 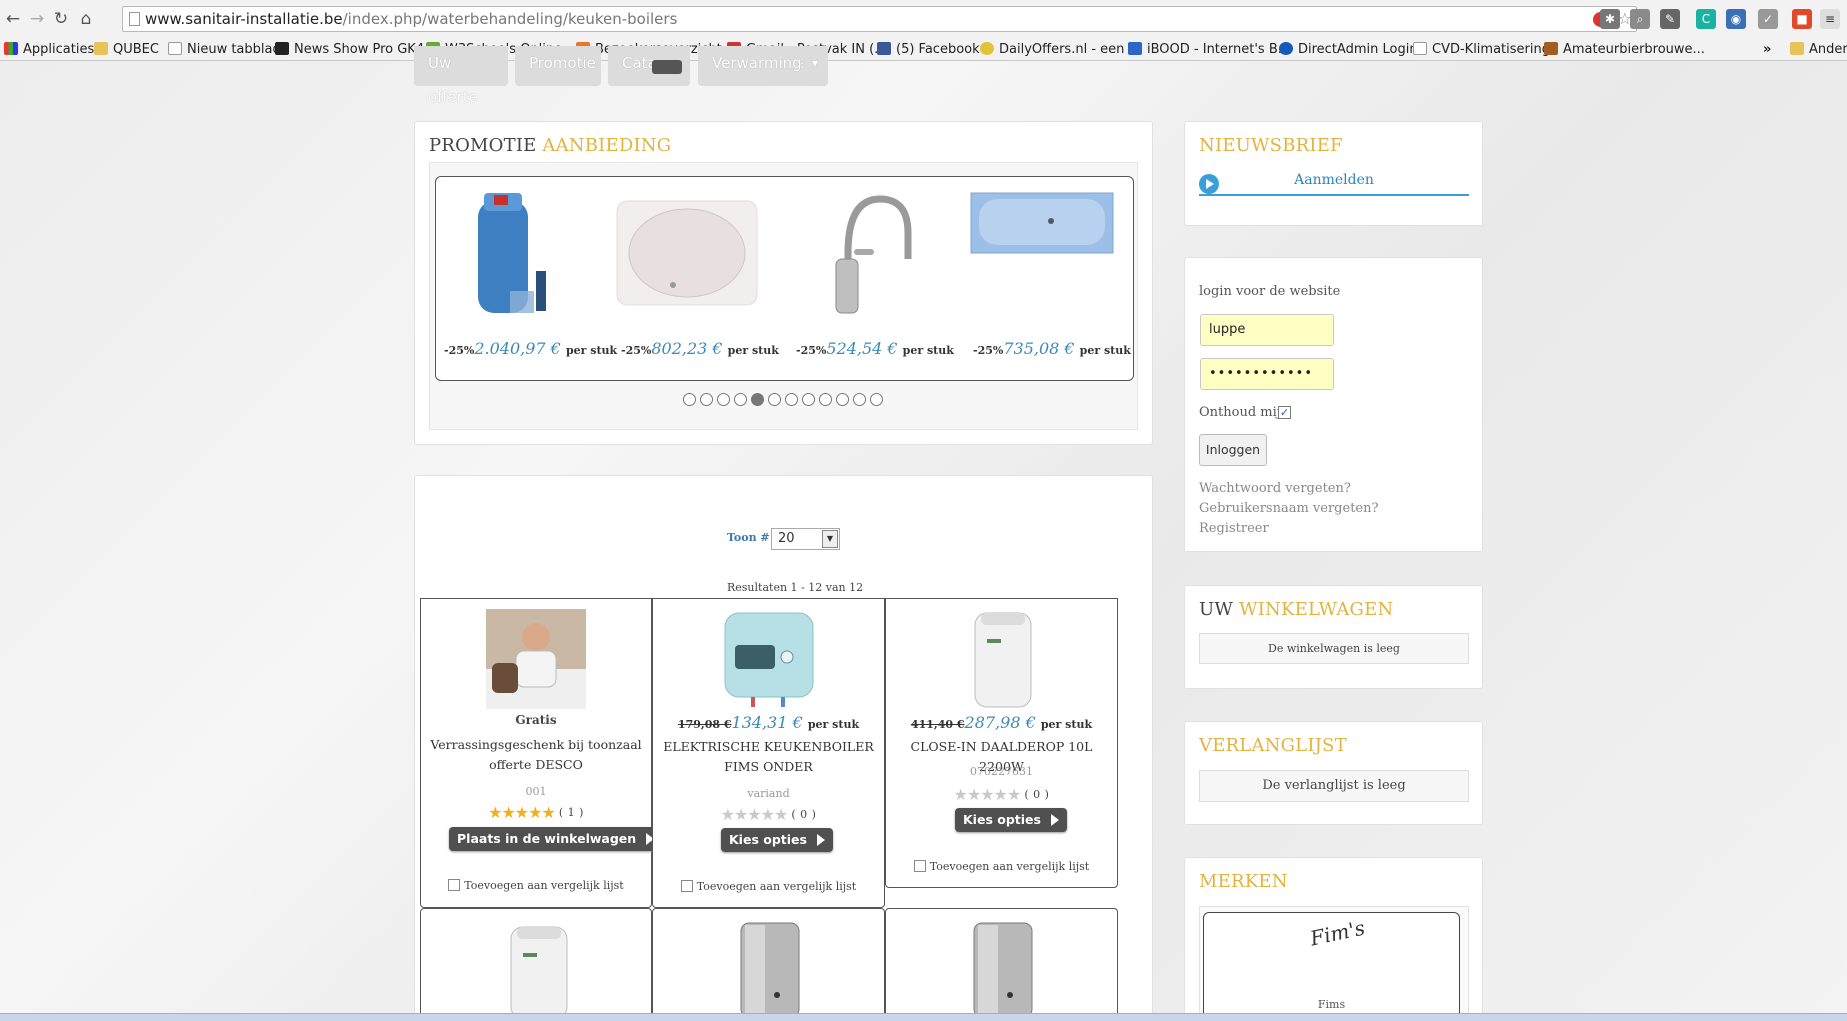 I want to click on register-link: Registreer, so click(x=1234, y=528).